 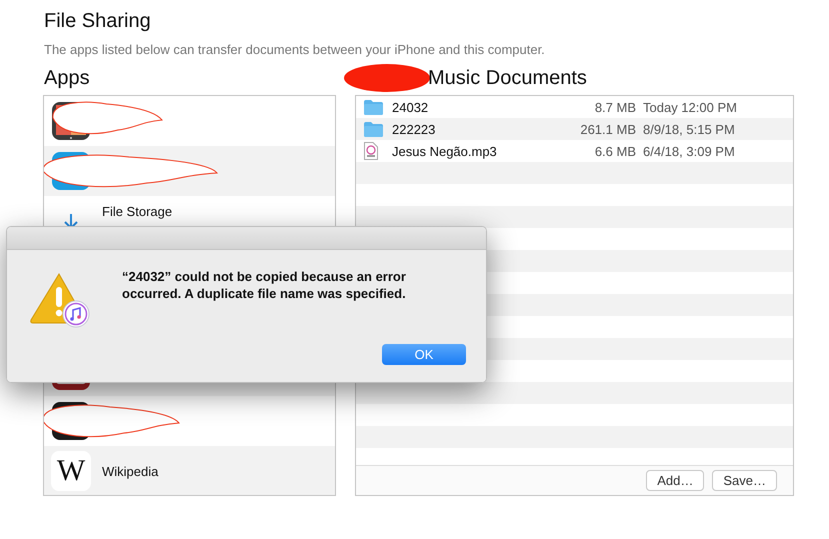 What do you see at coordinates (615, 151) in the screenshot?
I see `file-size: 6.6 MB` at bounding box center [615, 151].